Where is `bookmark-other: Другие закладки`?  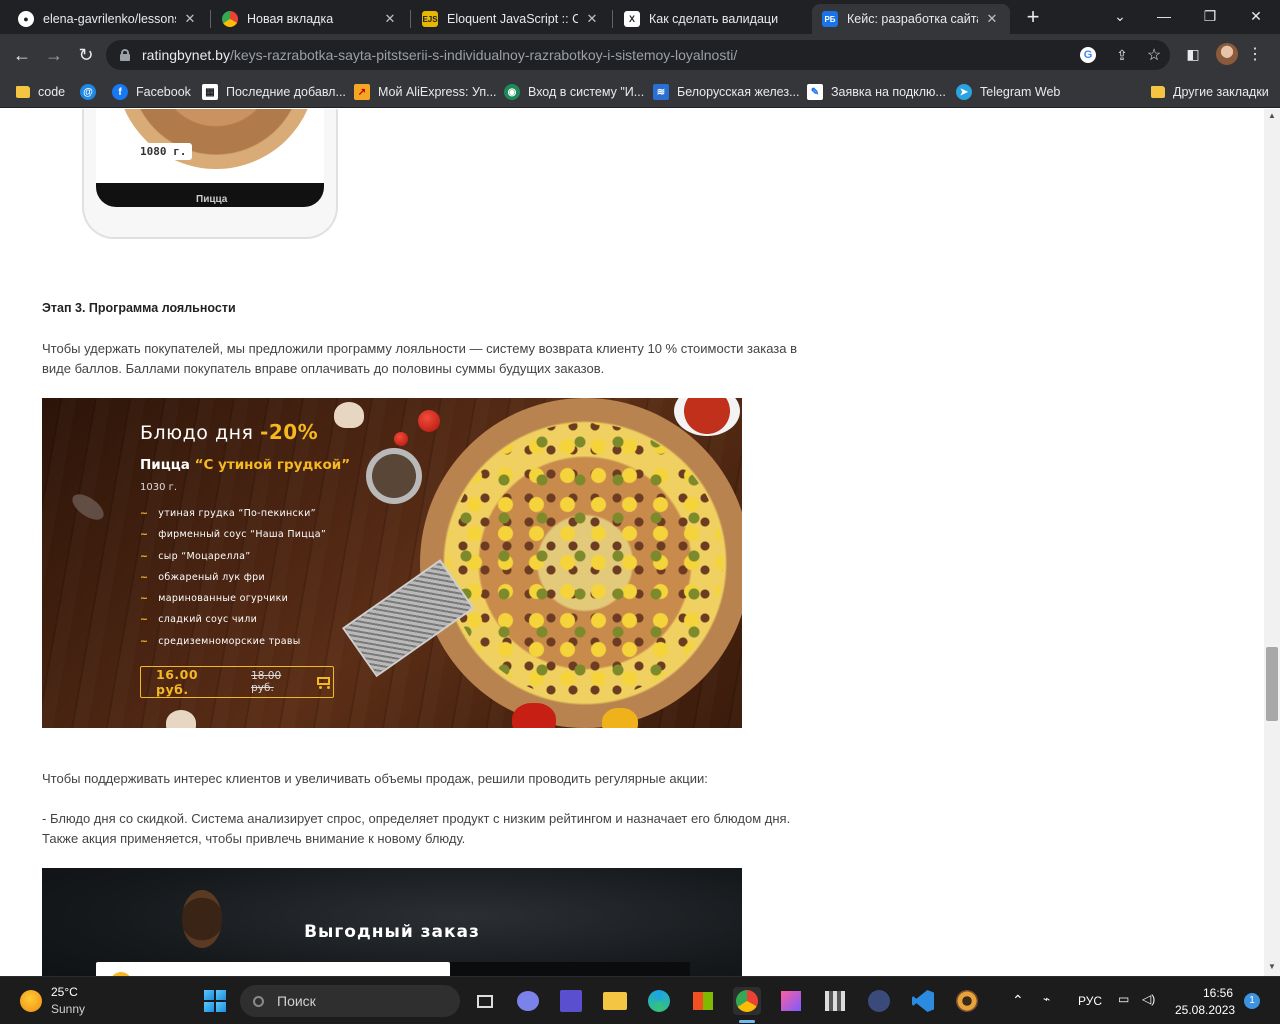 bookmark-other: Другие закладки is located at coordinates (1210, 92).